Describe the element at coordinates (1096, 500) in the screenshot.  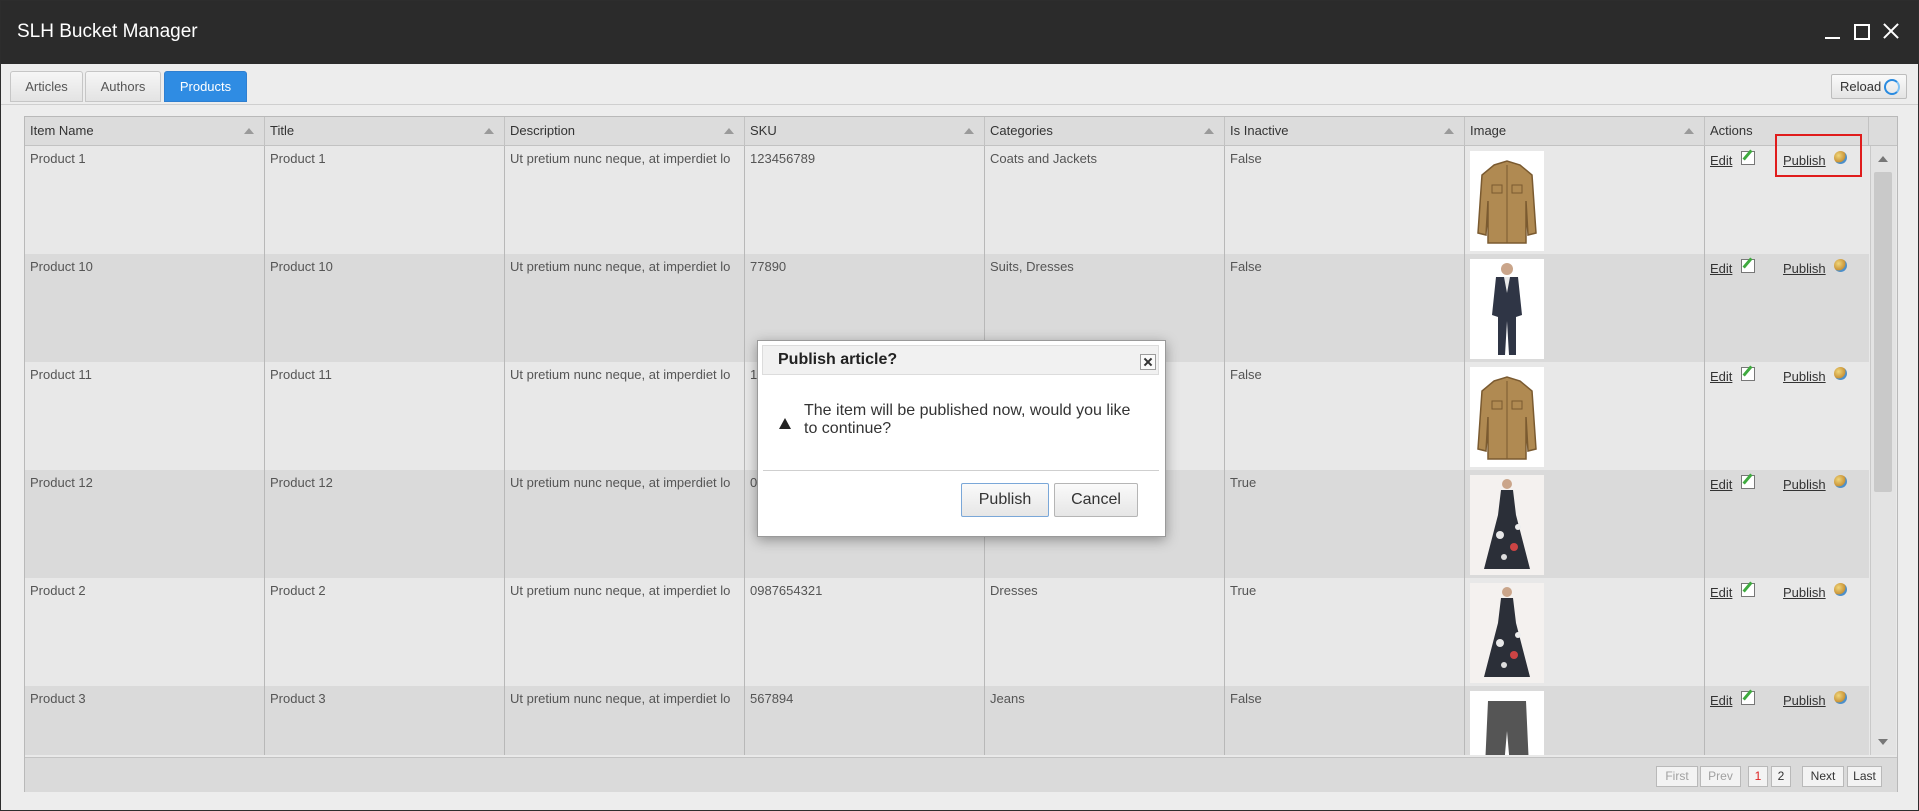
I see `dialog-cancel-button: Cancel` at that location.